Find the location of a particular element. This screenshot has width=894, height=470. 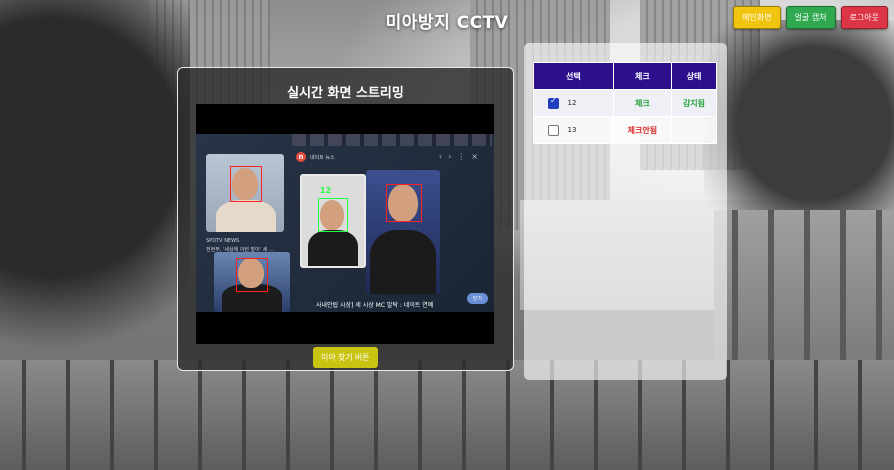

check-cell: 체크 is located at coordinates (642, 103).